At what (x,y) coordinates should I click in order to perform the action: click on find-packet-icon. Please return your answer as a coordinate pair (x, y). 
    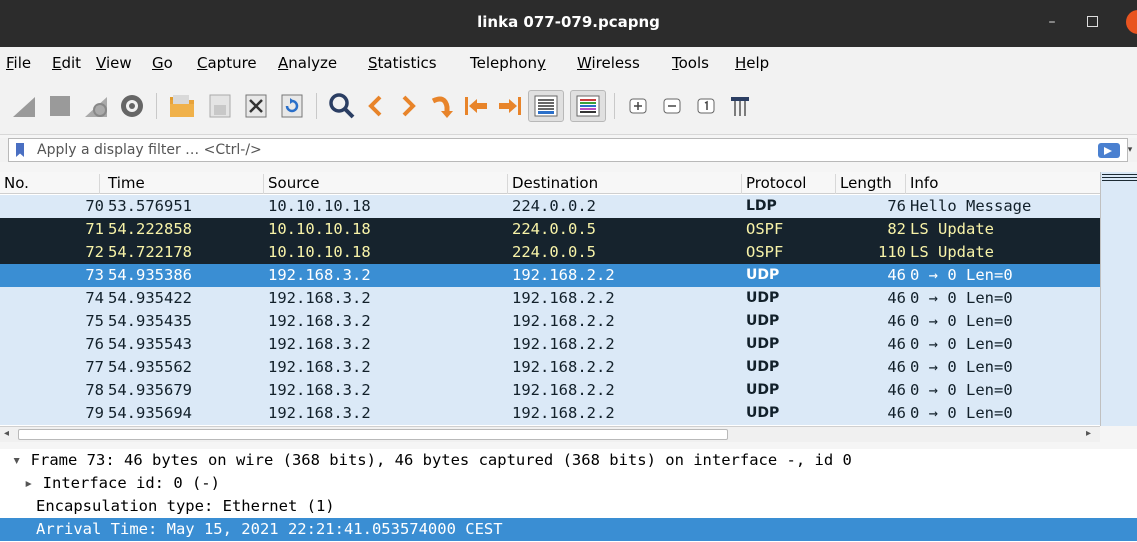
    Looking at the image, I should click on (342, 106).